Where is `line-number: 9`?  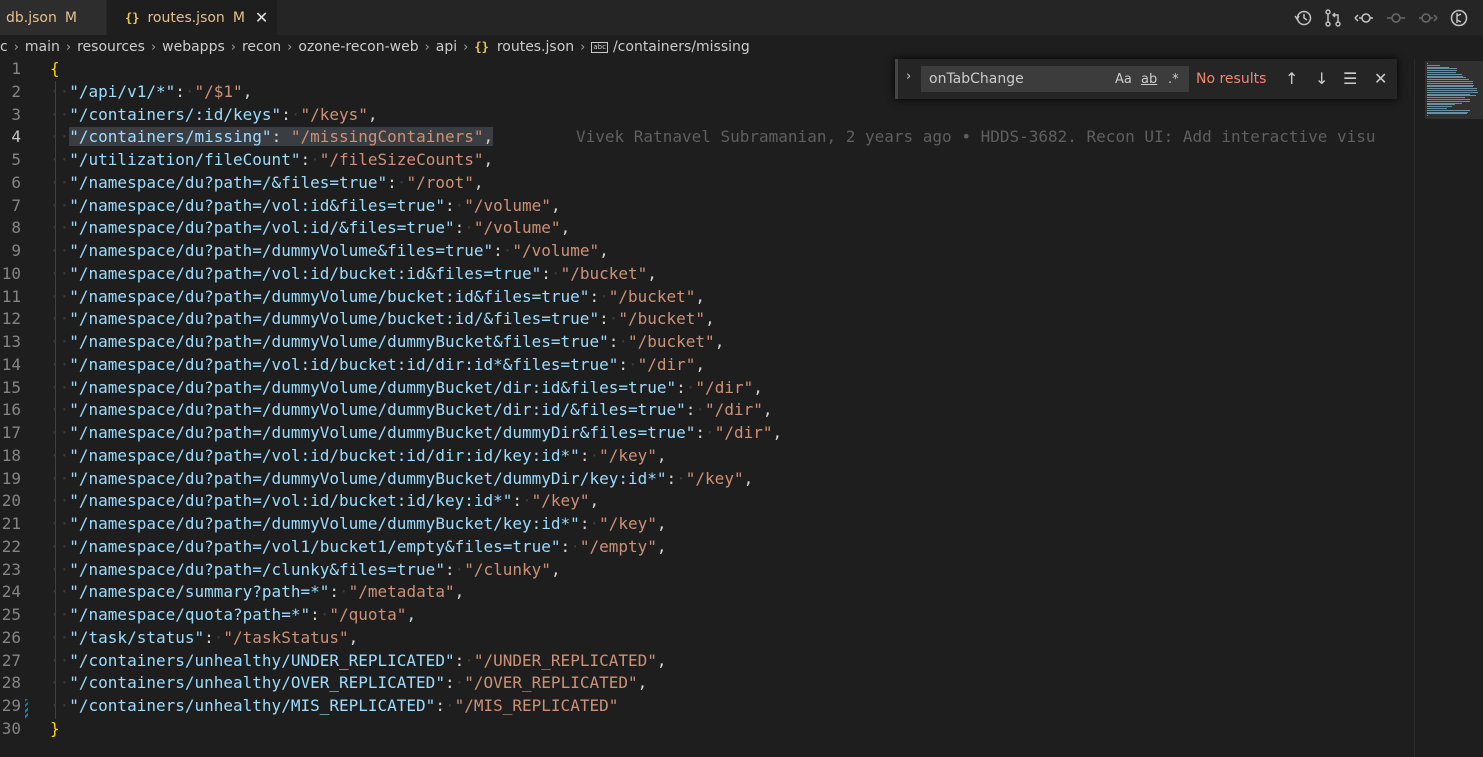
line-number: 9 is located at coordinates (16, 250).